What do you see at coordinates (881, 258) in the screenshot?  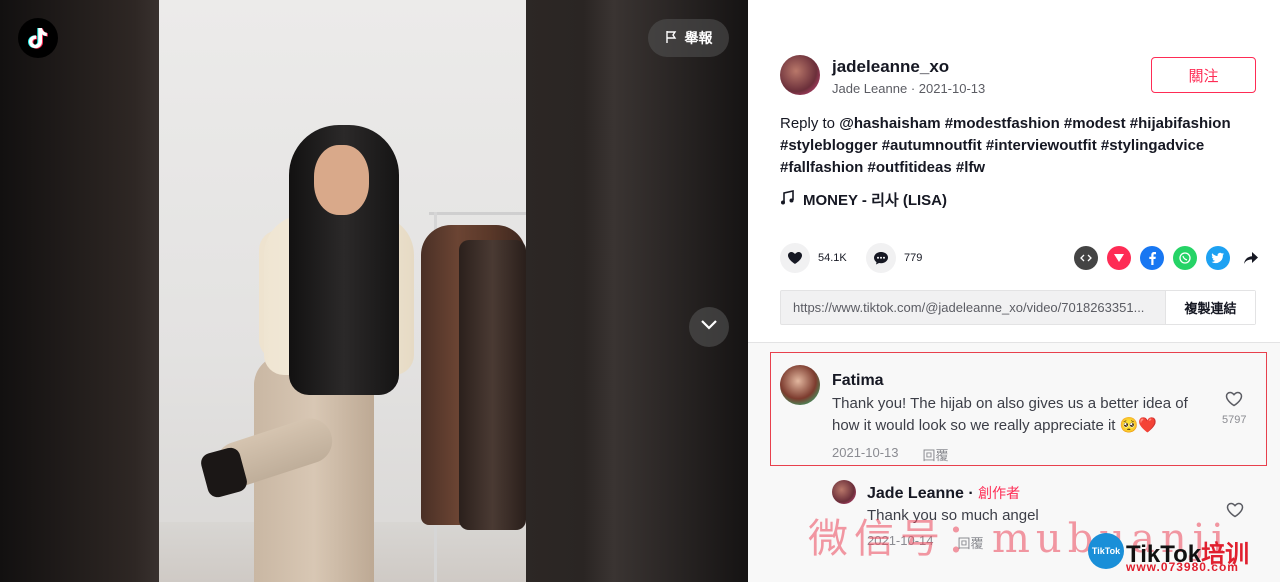 I see `comment-icon` at bounding box center [881, 258].